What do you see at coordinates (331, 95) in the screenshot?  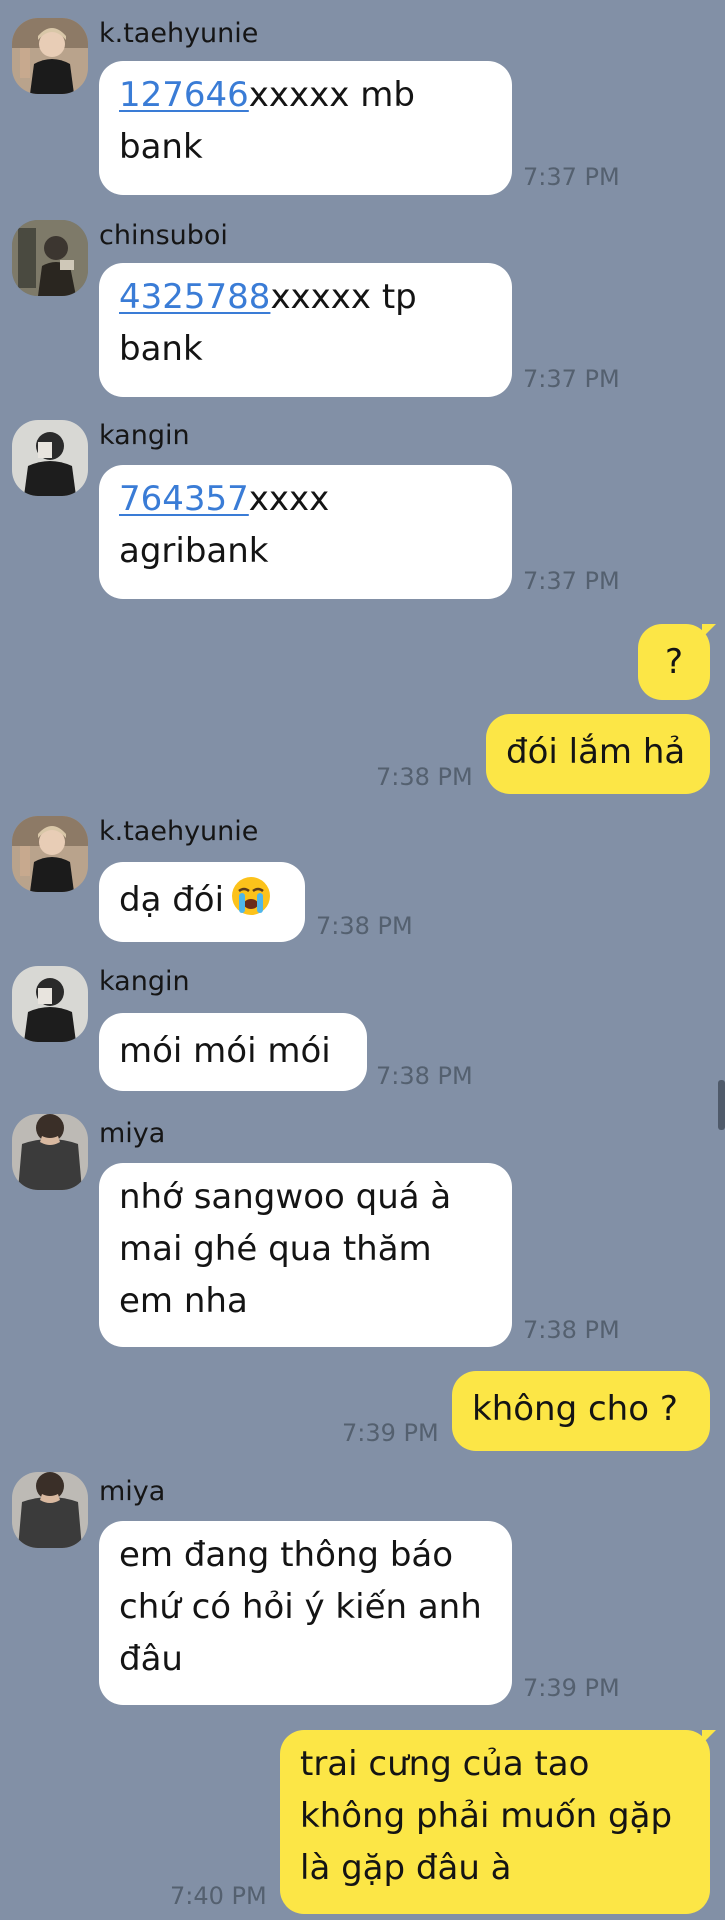 I see `message-text: xxxxx mb` at bounding box center [331, 95].